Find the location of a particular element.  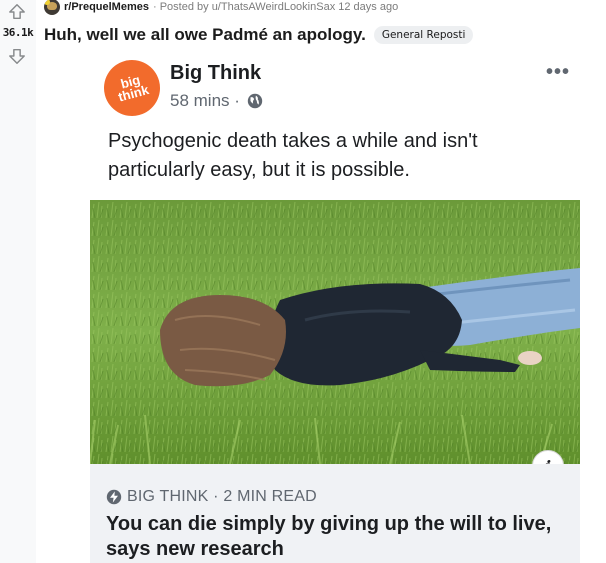

upvote-button is located at coordinates (17, 12).